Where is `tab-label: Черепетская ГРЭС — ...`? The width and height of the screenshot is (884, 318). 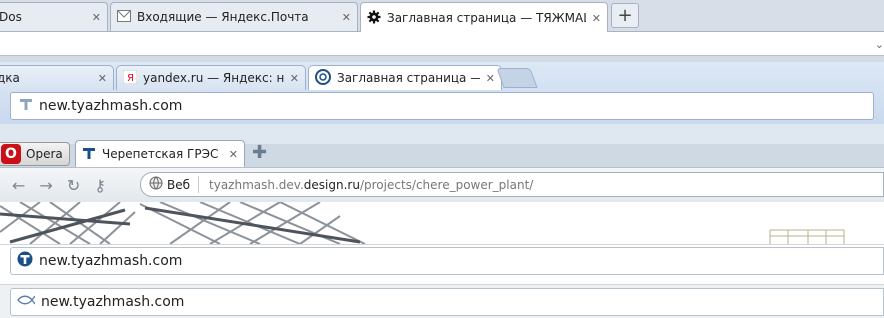
tab-label: Черепетская ГРЭС — ... is located at coordinates (162, 154).